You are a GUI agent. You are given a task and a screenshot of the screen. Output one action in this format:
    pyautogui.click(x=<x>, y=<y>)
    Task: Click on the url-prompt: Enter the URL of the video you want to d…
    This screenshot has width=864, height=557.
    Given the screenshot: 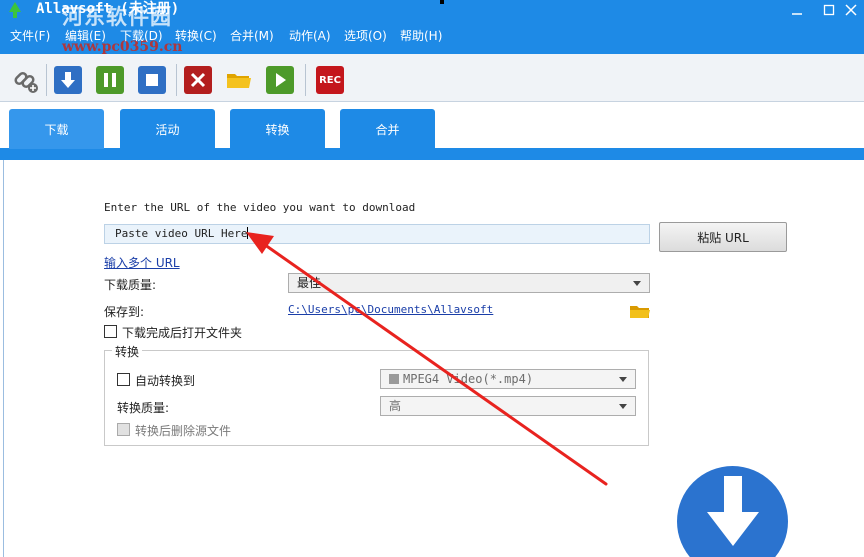 What is the action you would take?
    pyautogui.click(x=260, y=207)
    